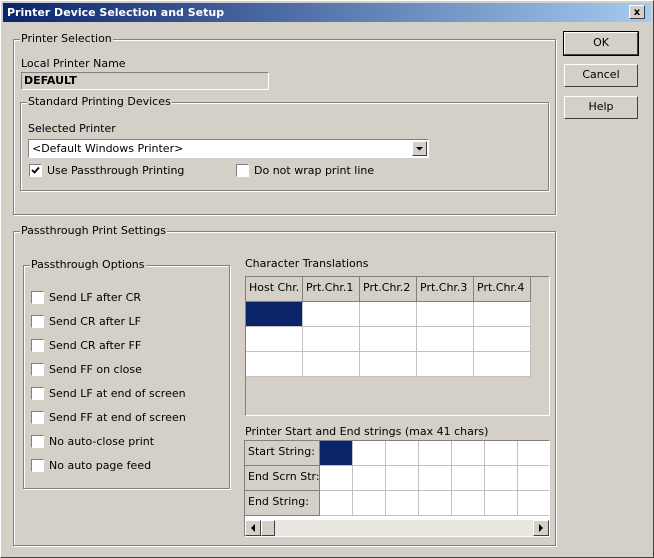  Describe the element at coordinates (445, 289) in the screenshot. I see `column-header: Prt.Chr.3` at that location.